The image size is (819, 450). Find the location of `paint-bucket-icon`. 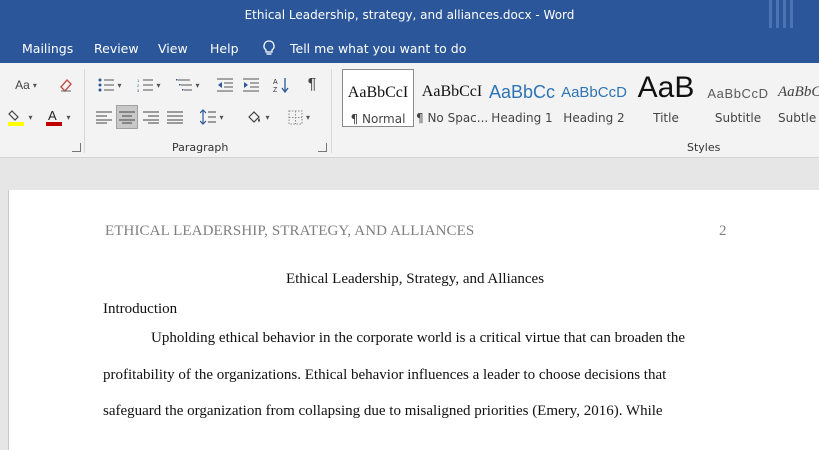

paint-bucket-icon is located at coordinates (254, 117).